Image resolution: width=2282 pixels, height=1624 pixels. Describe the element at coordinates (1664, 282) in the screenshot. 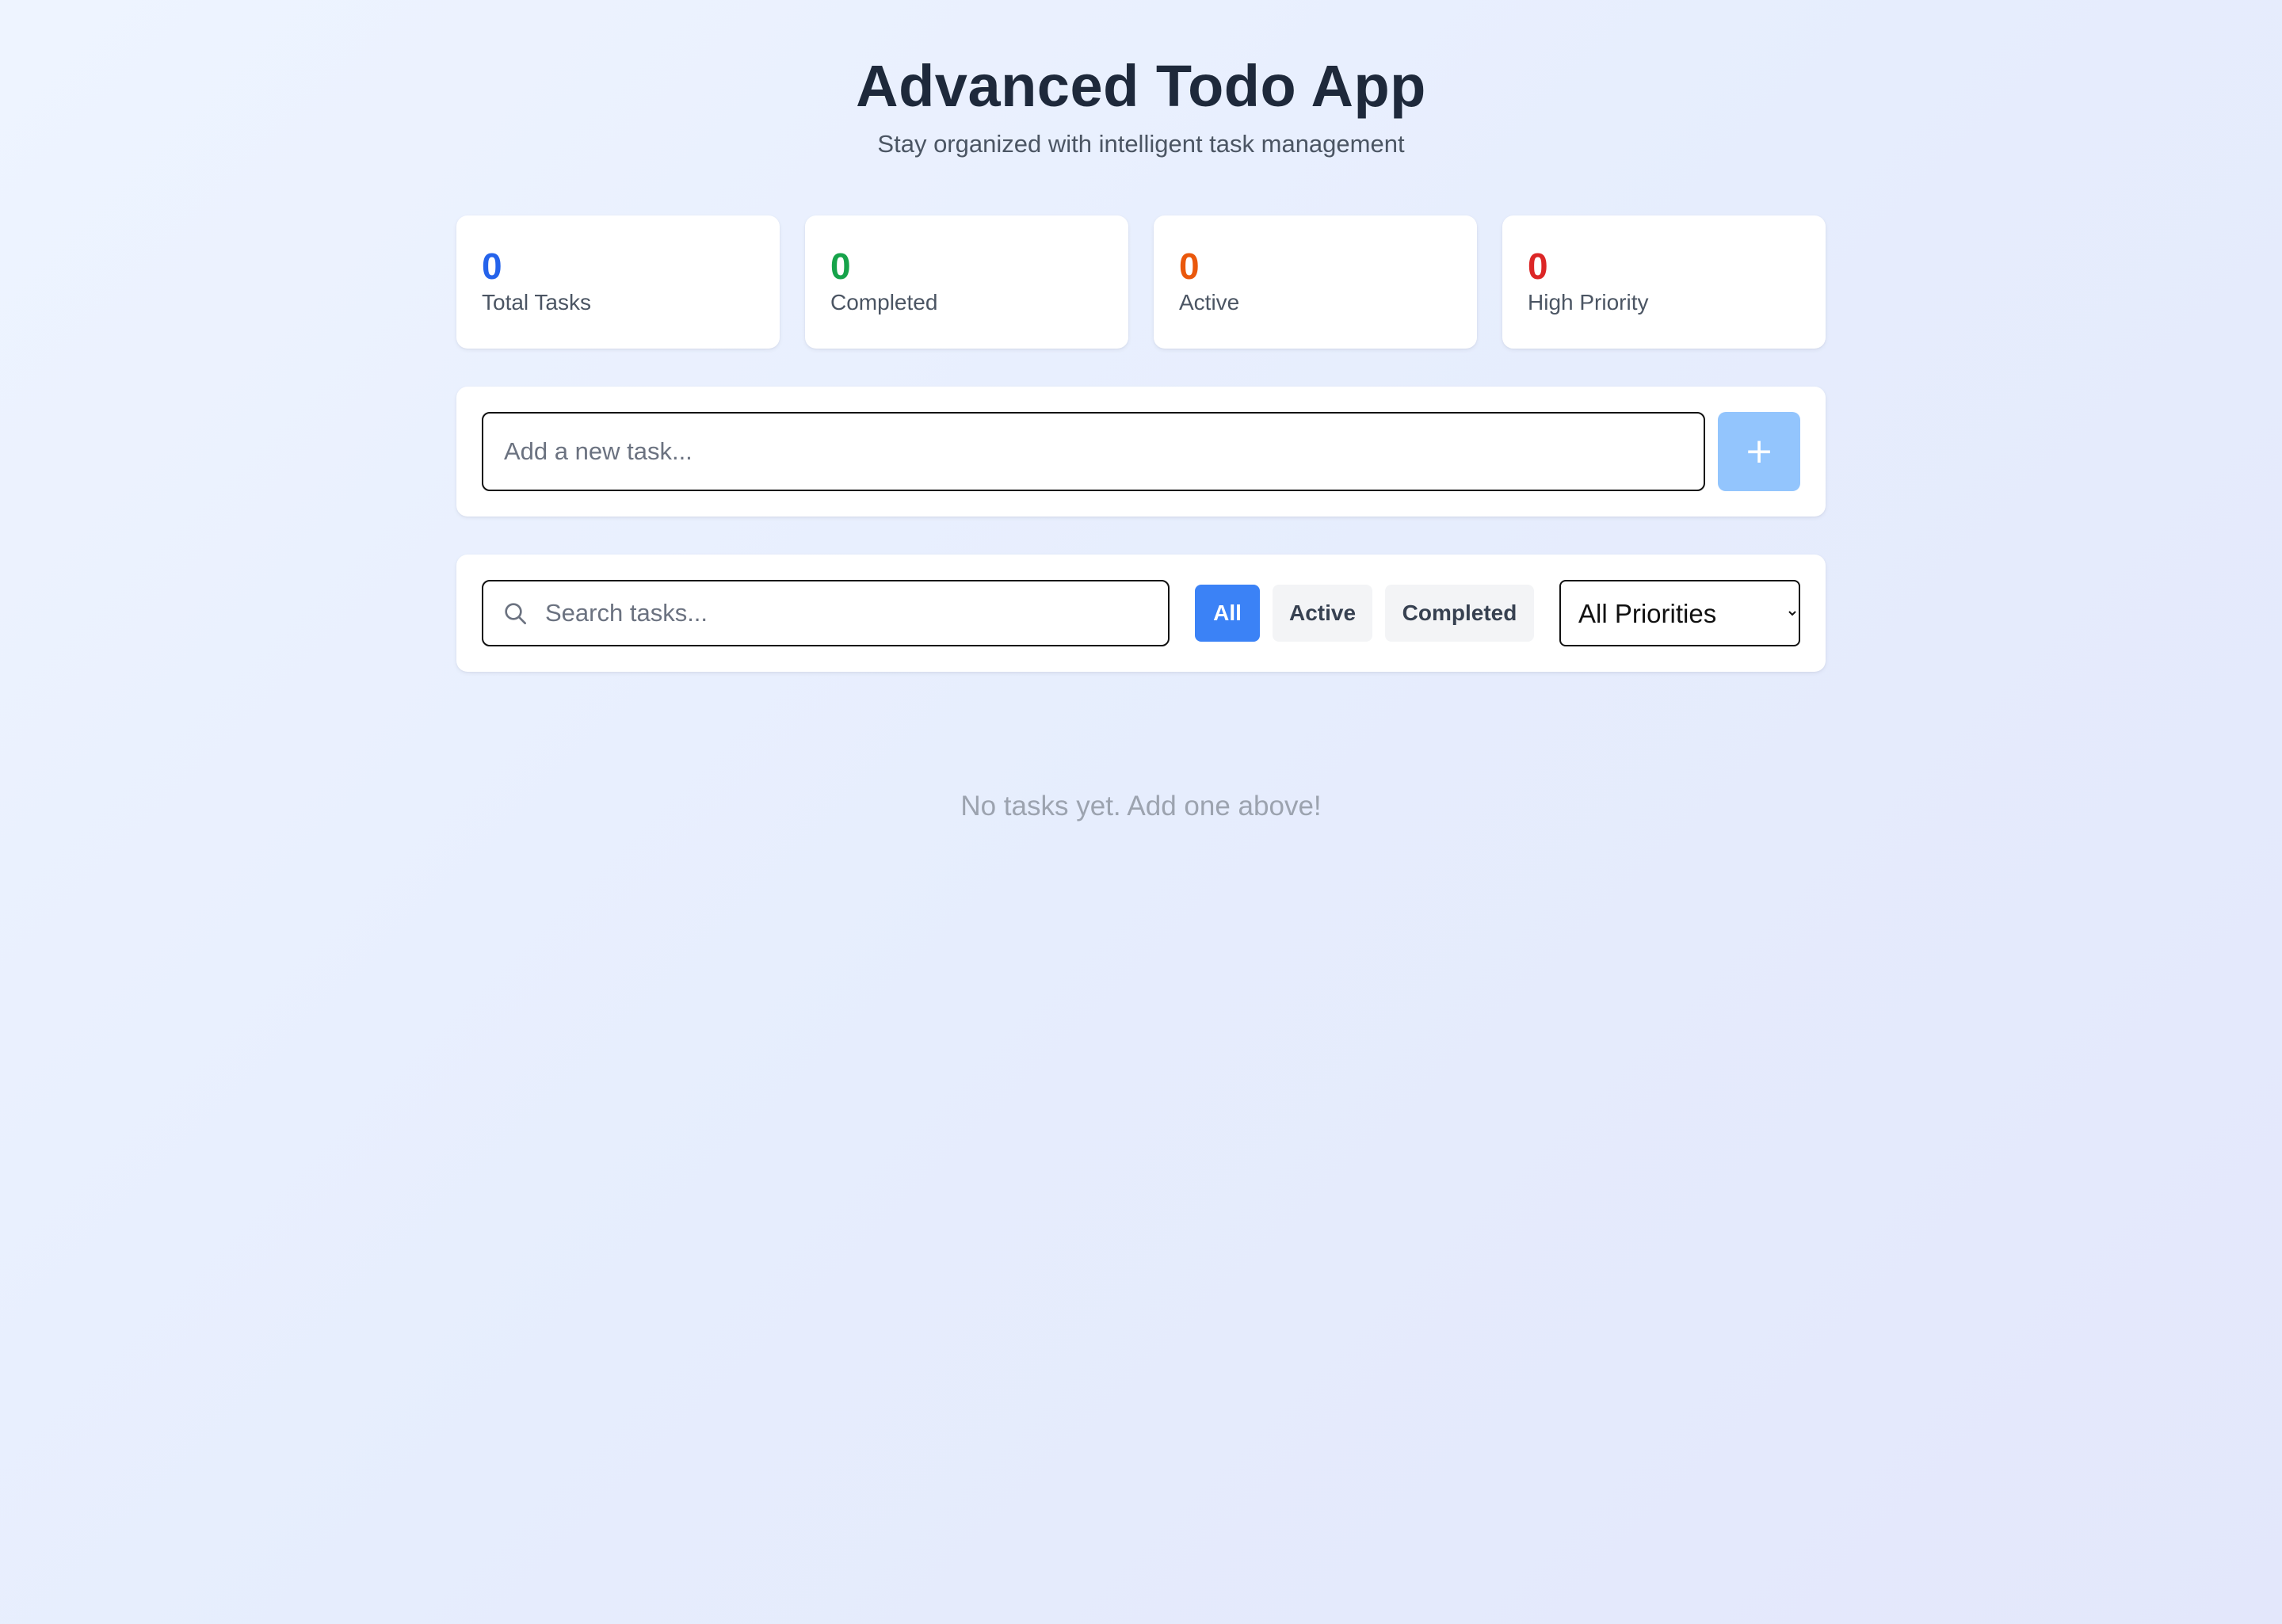

I see `stat-card-high-priority: 0 High Priority` at that location.